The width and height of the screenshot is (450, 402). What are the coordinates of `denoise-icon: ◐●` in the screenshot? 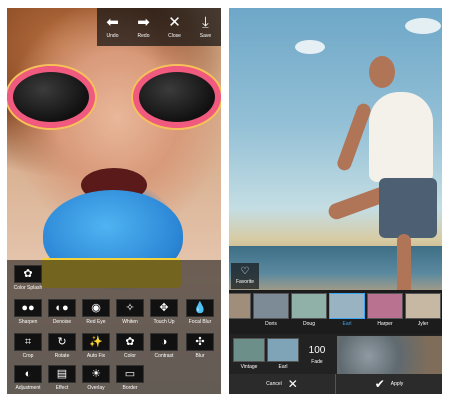 It's located at (62, 308).